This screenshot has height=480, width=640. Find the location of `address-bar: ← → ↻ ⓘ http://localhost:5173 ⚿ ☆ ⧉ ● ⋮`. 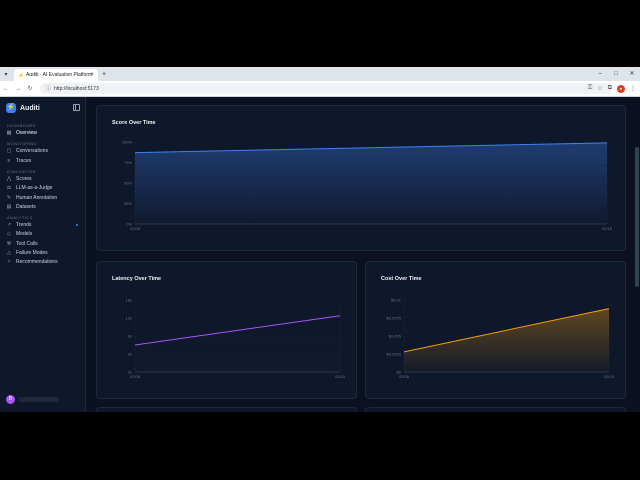

address-bar: ← → ↻ ⓘ http://localhost:5173 ⚿ ☆ ⧉ ● ⋮ is located at coordinates (320, 89).